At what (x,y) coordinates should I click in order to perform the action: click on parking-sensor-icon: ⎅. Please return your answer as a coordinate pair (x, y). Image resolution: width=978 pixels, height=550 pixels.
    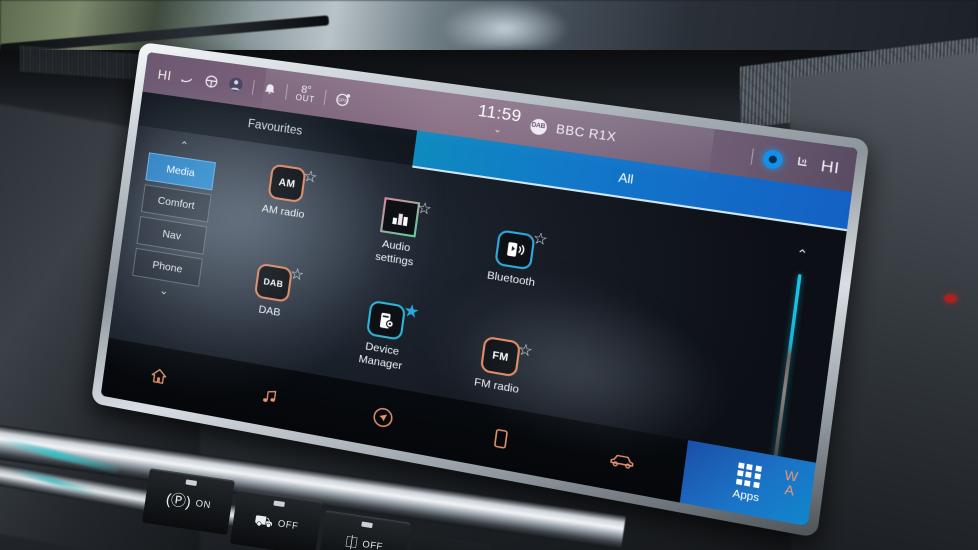
    Looking at the image, I should click on (351, 541).